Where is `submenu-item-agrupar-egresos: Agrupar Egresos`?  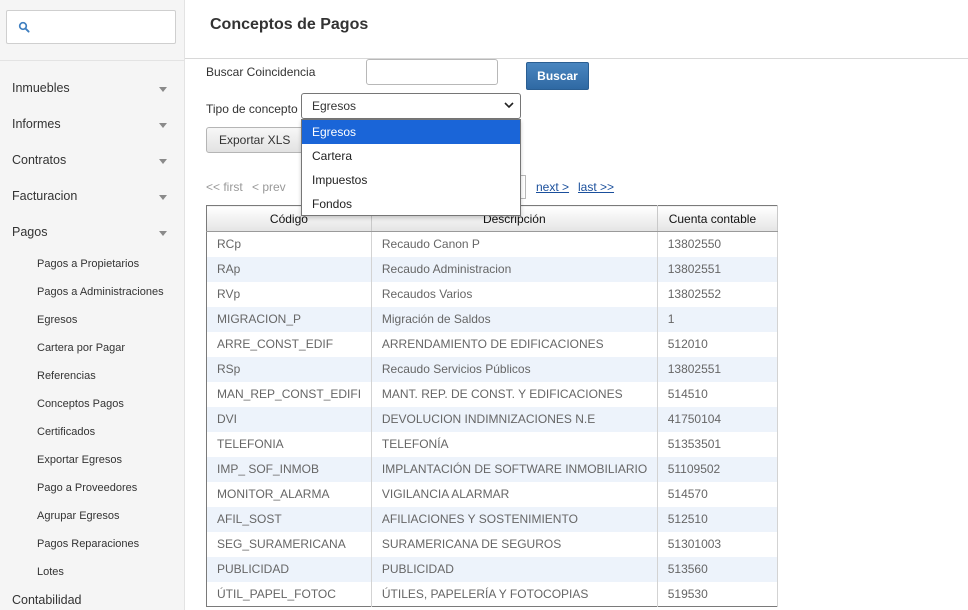
submenu-item-agrupar-egresos: Agrupar Egresos is located at coordinates (92, 516).